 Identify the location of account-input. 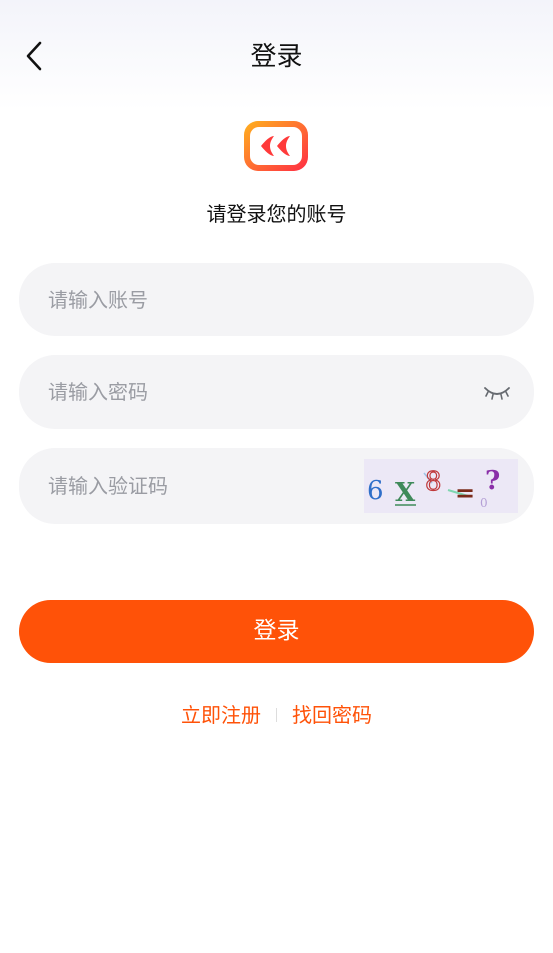
(278, 299).